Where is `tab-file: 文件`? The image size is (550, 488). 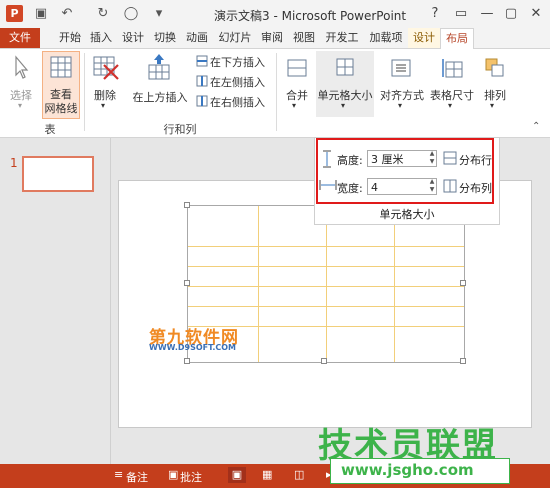
tab-file: 文件 is located at coordinates (20, 38).